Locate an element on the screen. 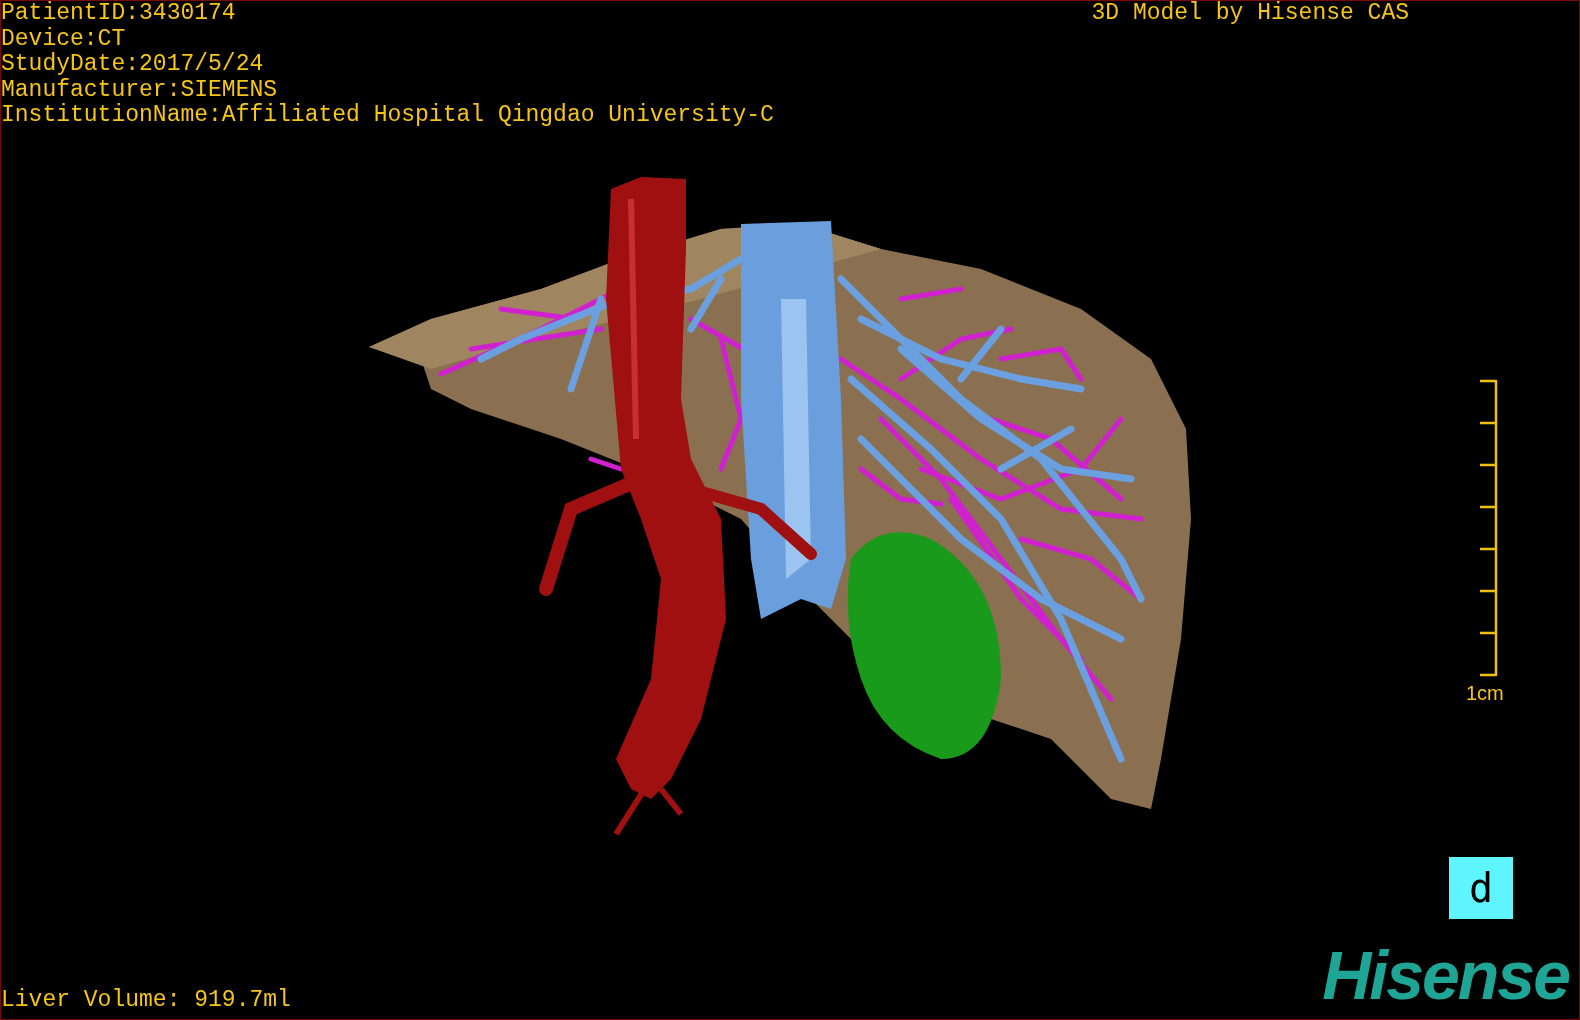  study-info-text: StudyDate:2017/5/24 is located at coordinates (133, 65).